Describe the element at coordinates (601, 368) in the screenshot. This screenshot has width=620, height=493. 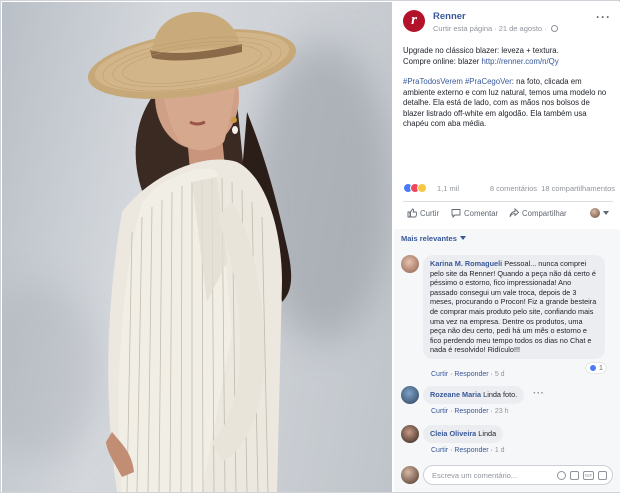
I see `comment-like-count: 1` at that location.